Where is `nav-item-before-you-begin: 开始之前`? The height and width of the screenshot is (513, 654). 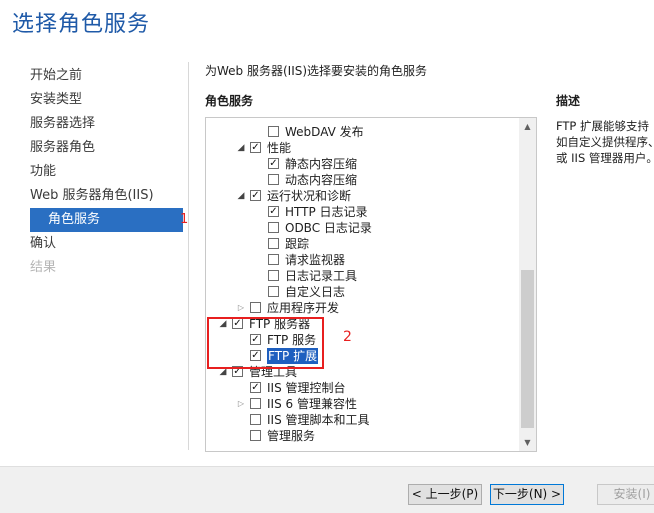
nav-item-before-you-begin: 开始之前 is located at coordinates (106, 76).